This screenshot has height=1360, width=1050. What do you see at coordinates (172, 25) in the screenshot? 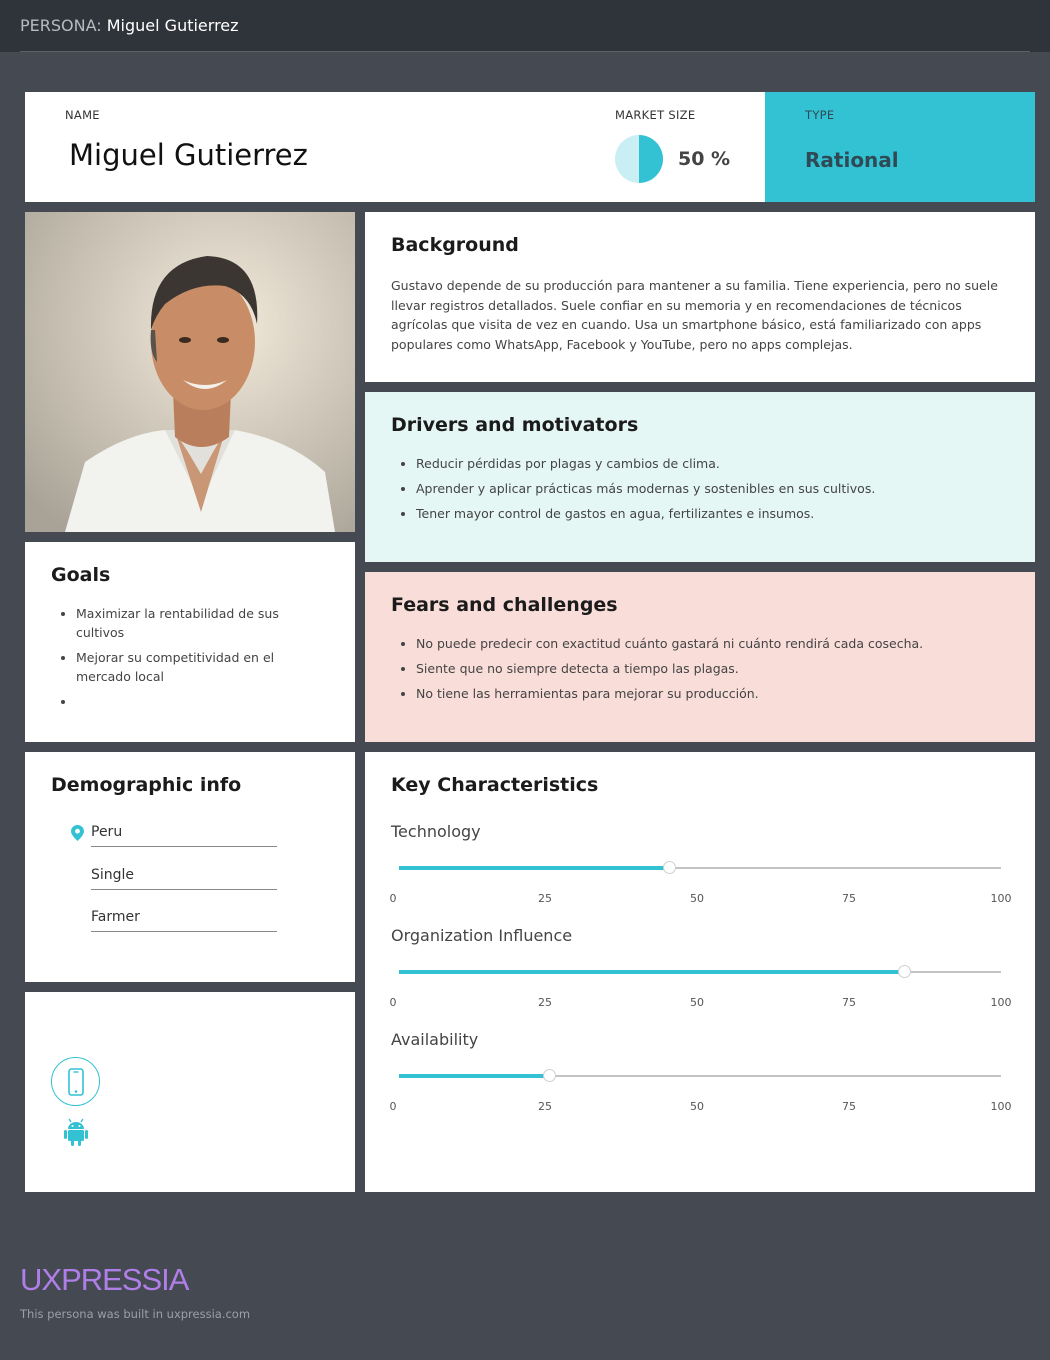
I see `persona-title-name: Miguel Gutierrez` at bounding box center [172, 25].